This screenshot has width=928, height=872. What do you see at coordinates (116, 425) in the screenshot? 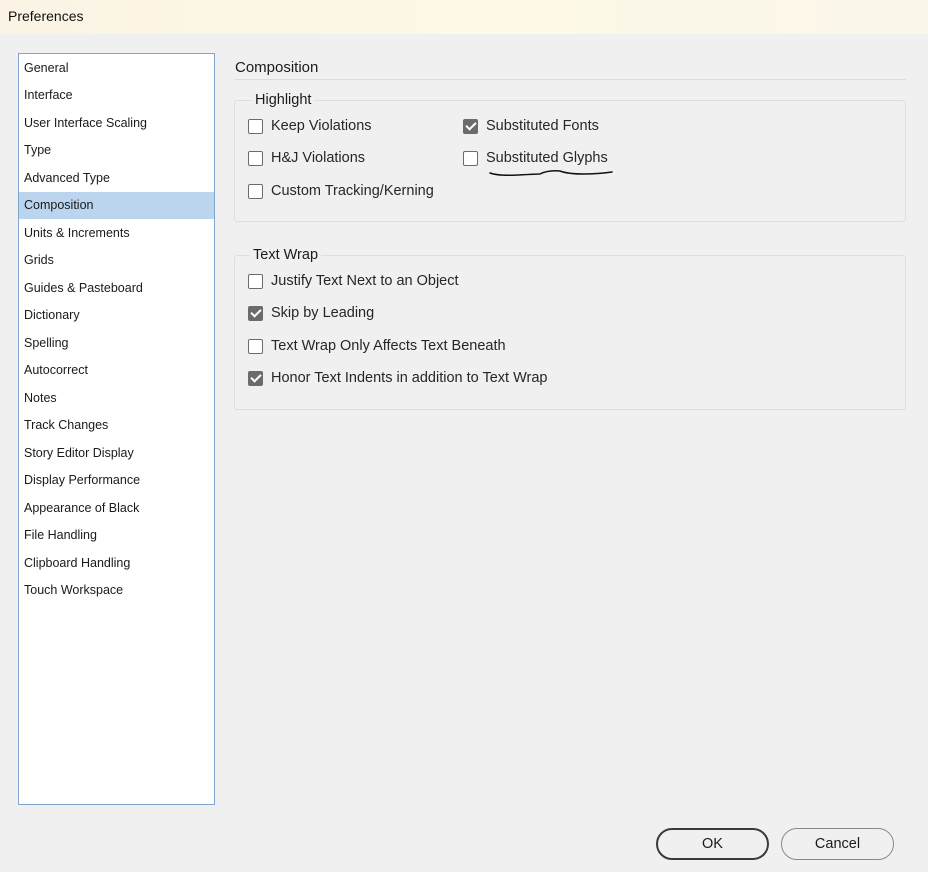
I see `sidebar-item-track-changes: Track Changes` at bounding box center [116, 425].